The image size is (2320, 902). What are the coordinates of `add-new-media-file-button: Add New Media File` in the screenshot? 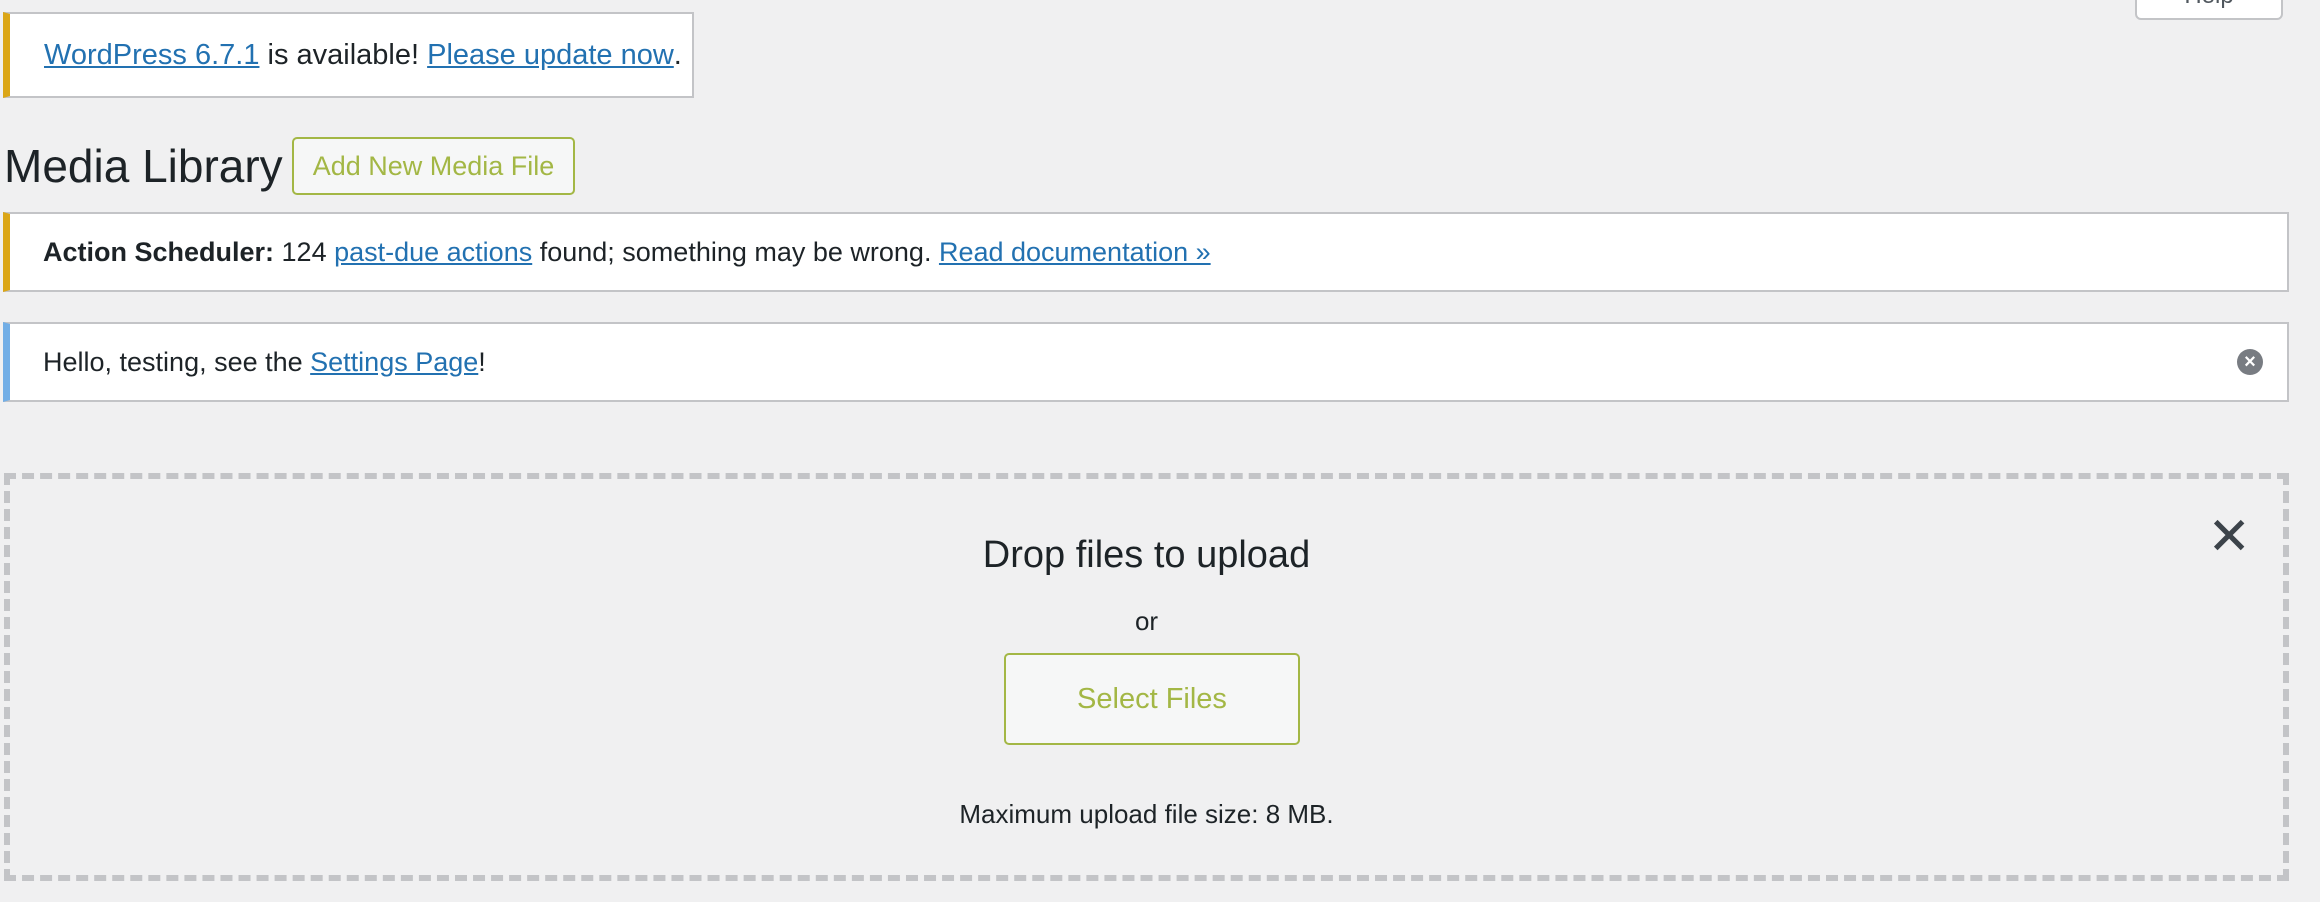 It's located at (433, 166).